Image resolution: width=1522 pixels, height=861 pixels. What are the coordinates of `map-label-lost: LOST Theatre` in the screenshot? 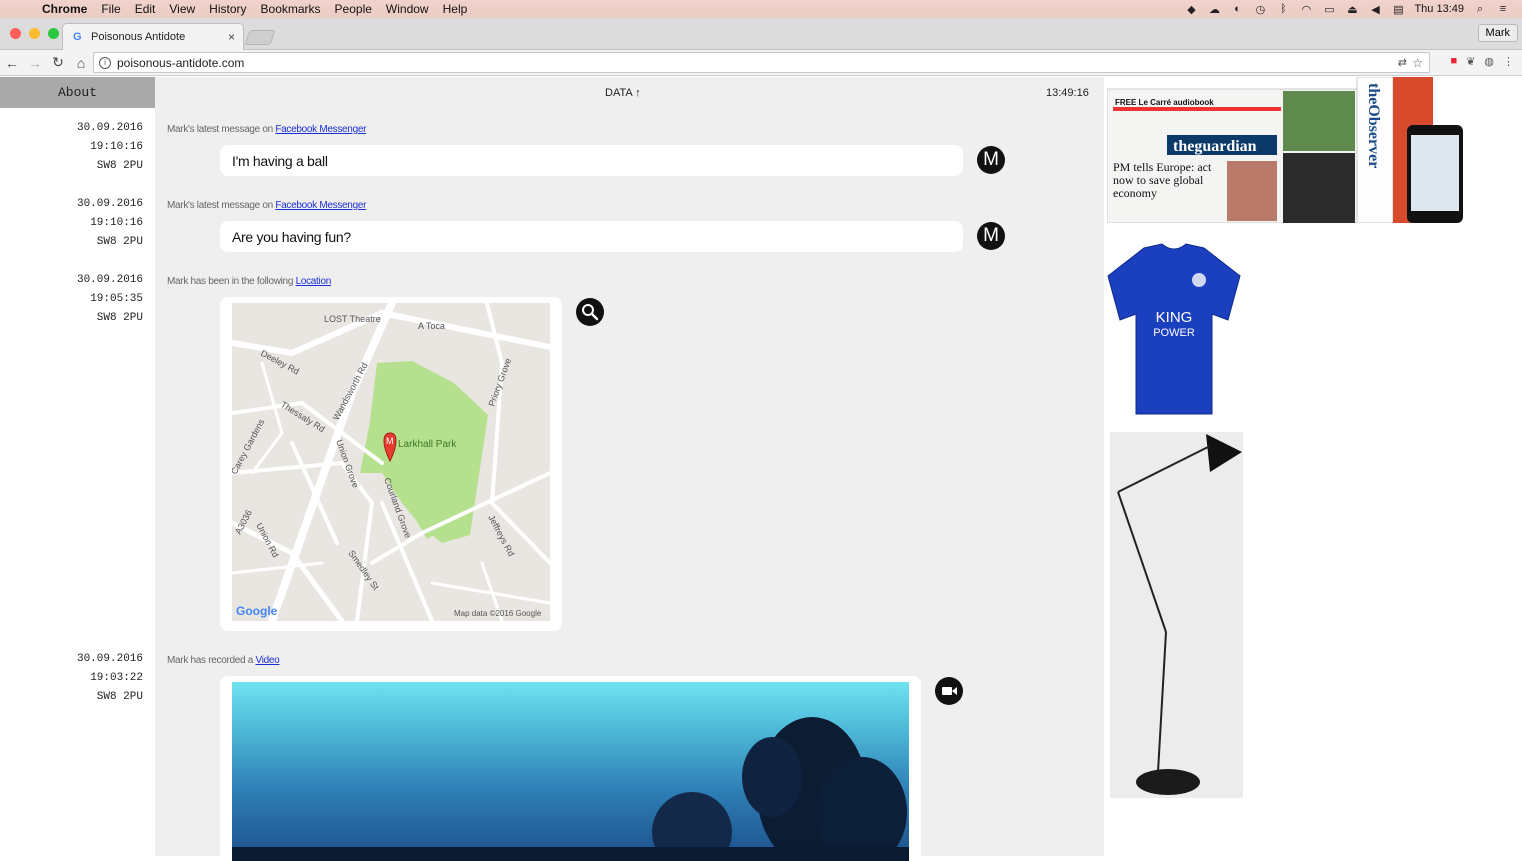 It's located at (352, 319).